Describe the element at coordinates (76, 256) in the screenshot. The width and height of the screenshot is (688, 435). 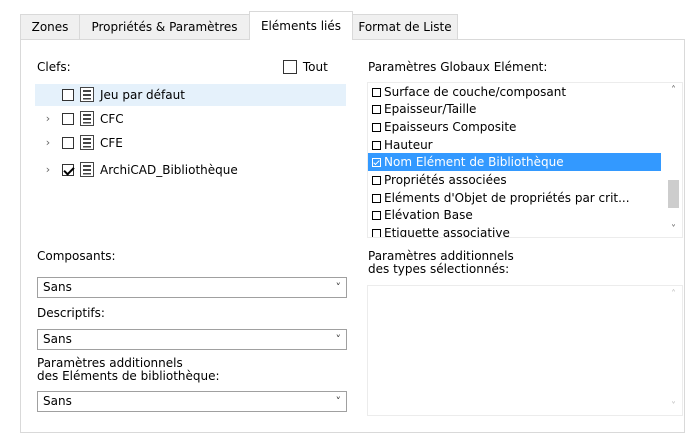
I see `components-label: Composants:` at that location.